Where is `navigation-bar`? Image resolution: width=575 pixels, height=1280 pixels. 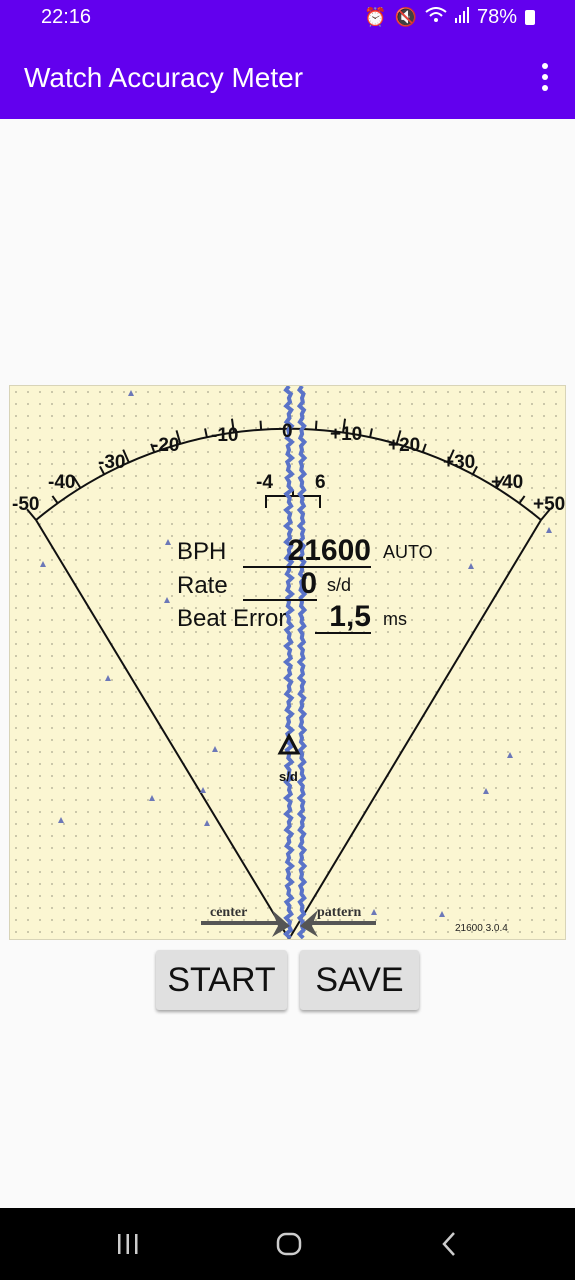 navigation-bar is located at coordinates (287, 1244).